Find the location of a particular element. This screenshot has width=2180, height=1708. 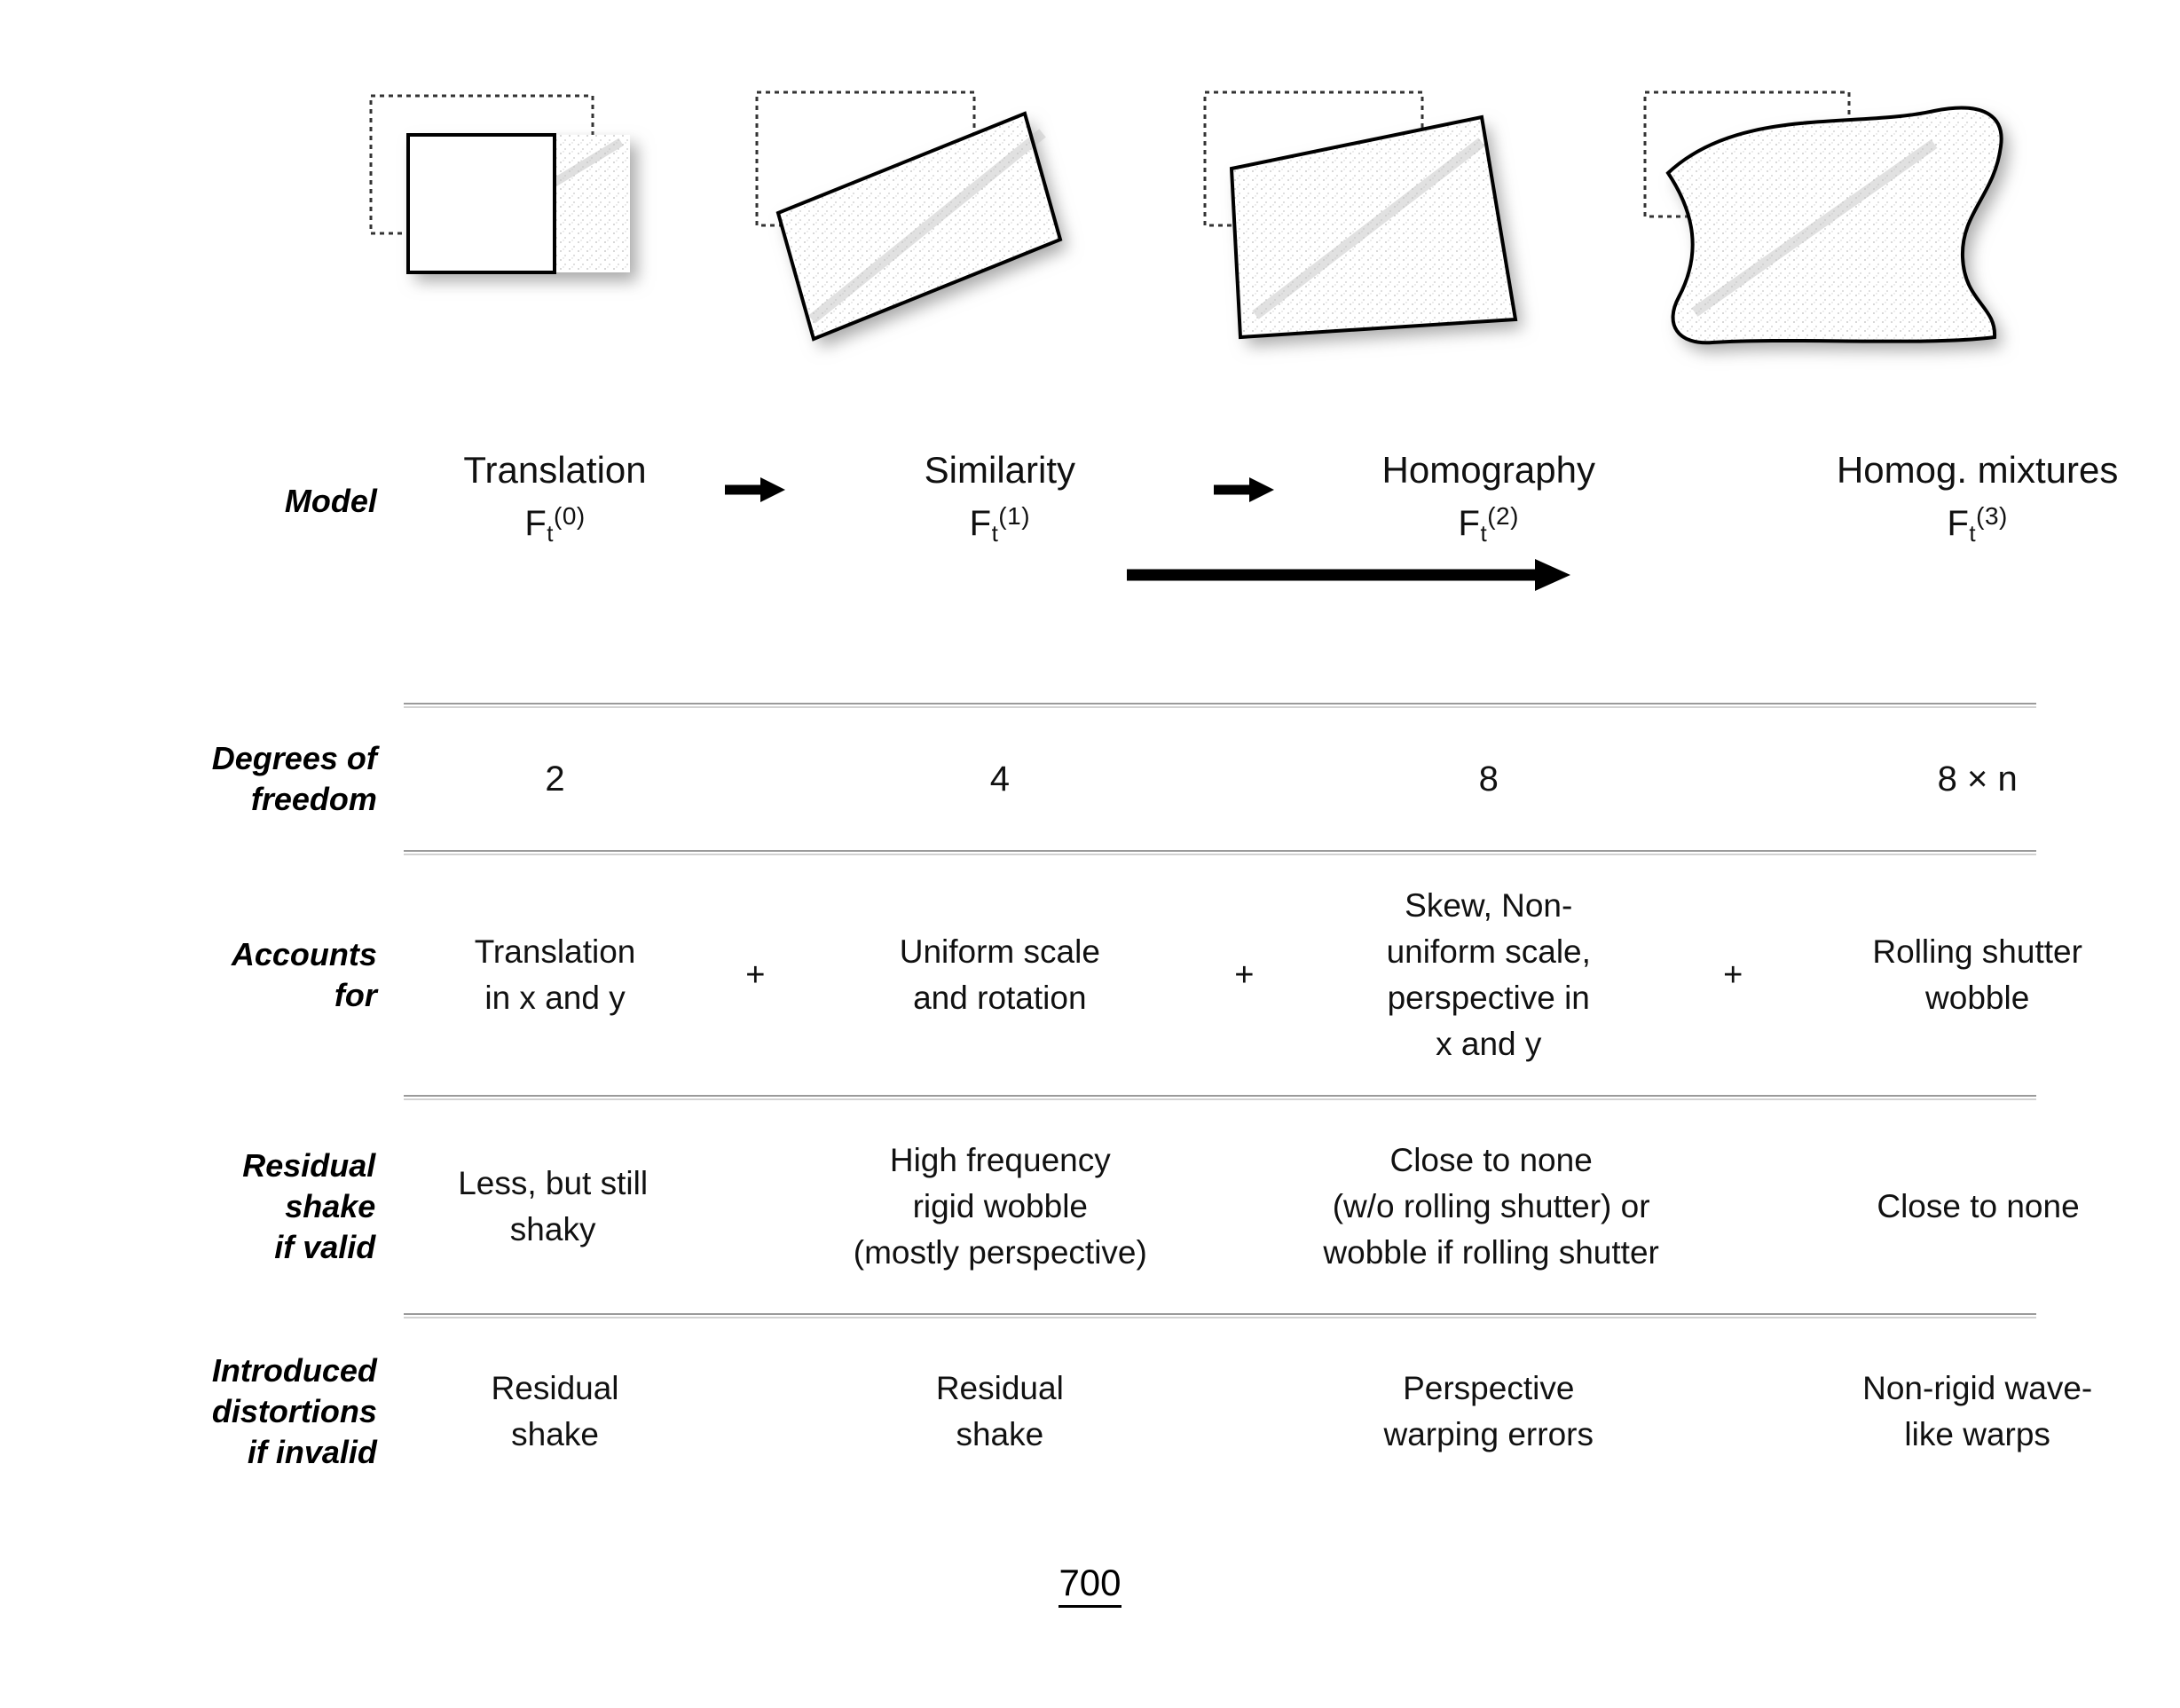

model-name-3: Homog. mixtures is located at coordinates (1977, 471).